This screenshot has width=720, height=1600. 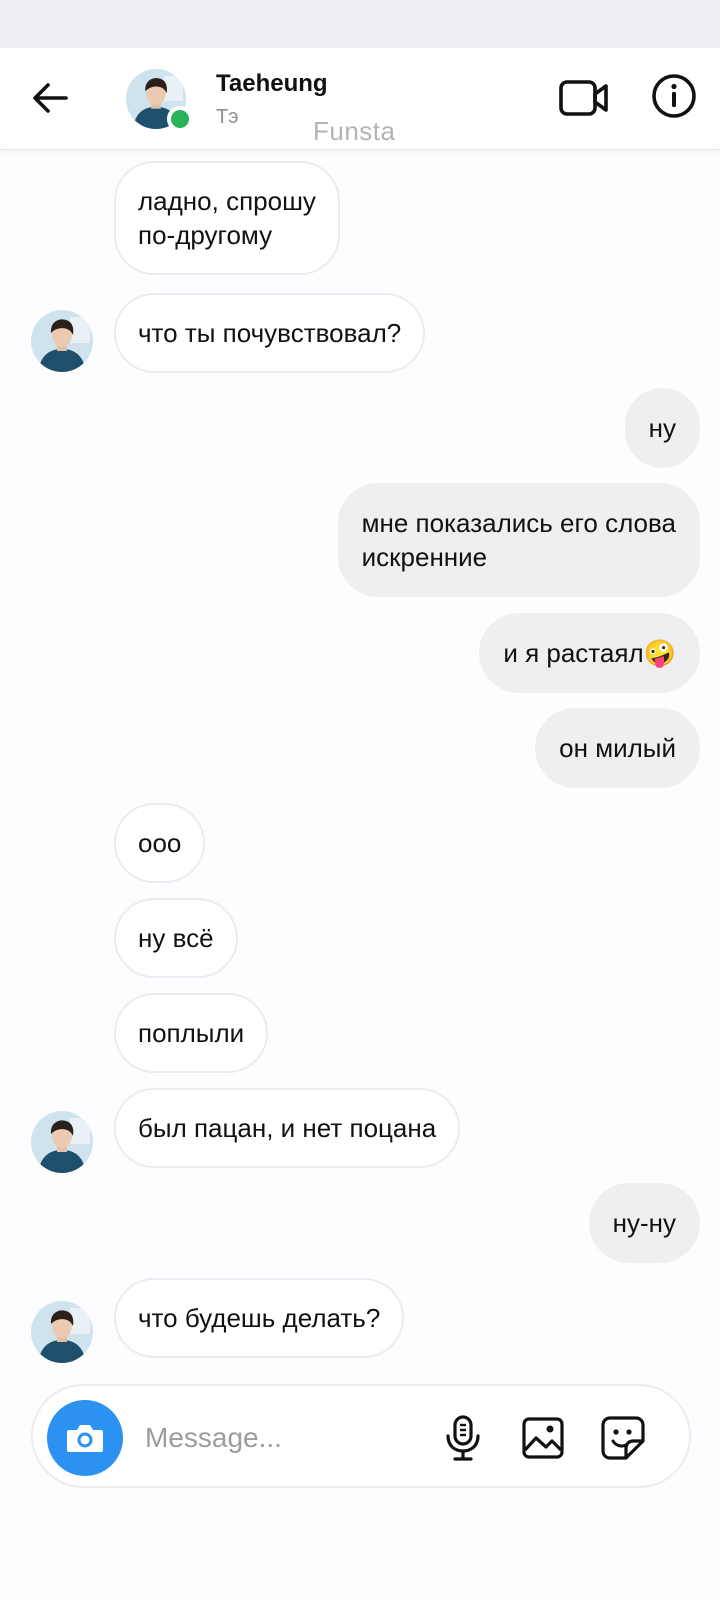 What do you see at coordinates (360, 99) in the screenshot?
I see `chat-header: Taeheung Тэ Funsta` at bounding box center [360, 99].